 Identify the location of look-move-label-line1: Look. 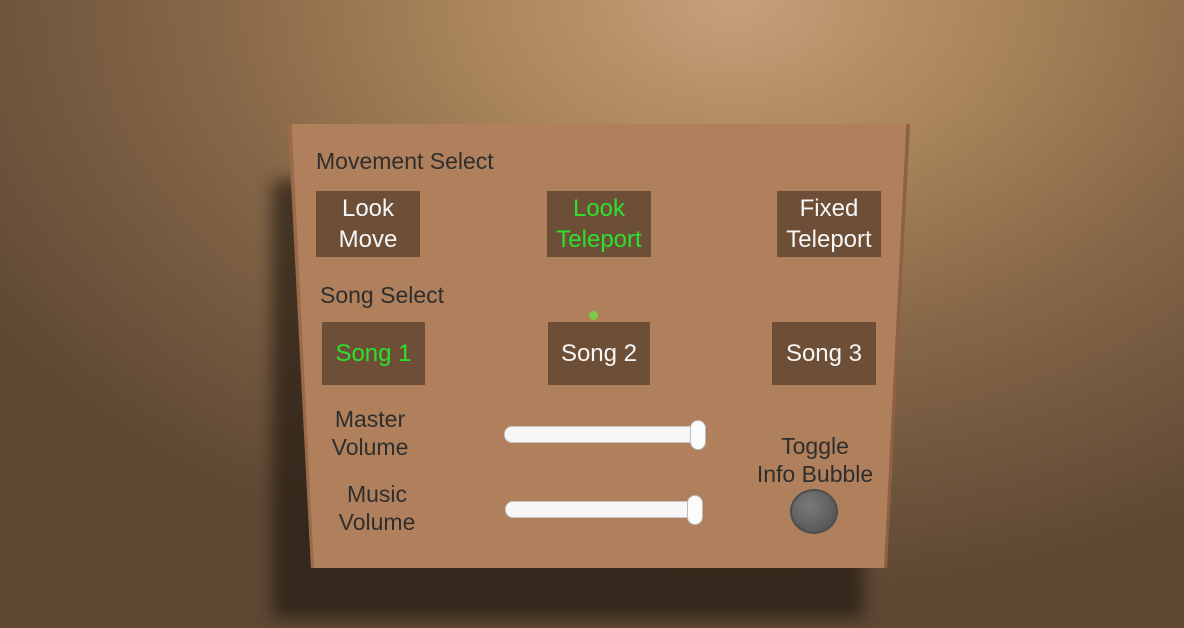
(368, 208).